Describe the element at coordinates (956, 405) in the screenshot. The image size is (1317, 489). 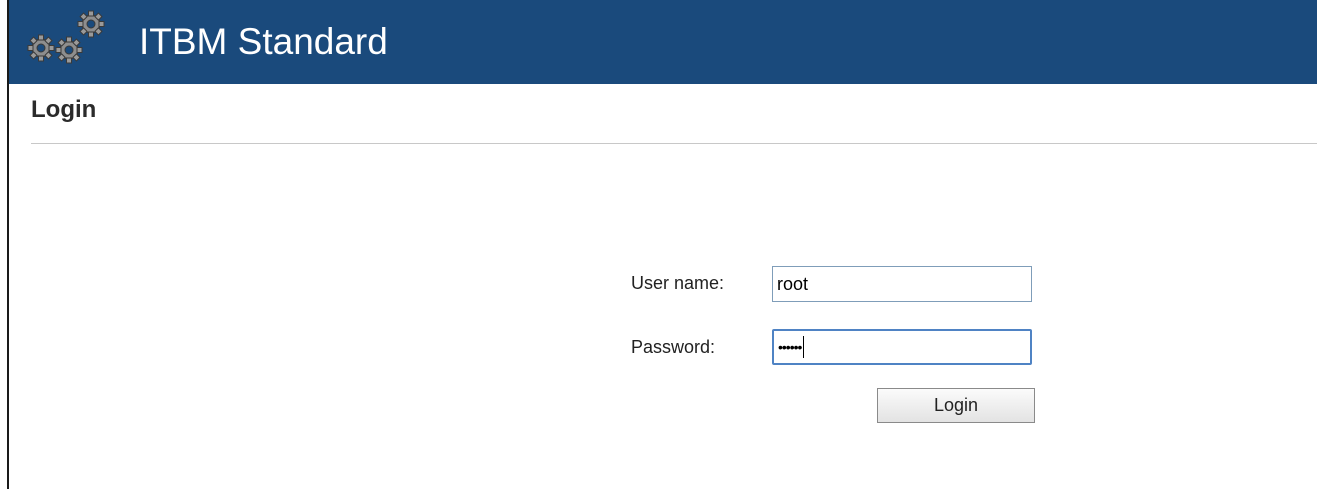
I see `login-button: Login` at that location.